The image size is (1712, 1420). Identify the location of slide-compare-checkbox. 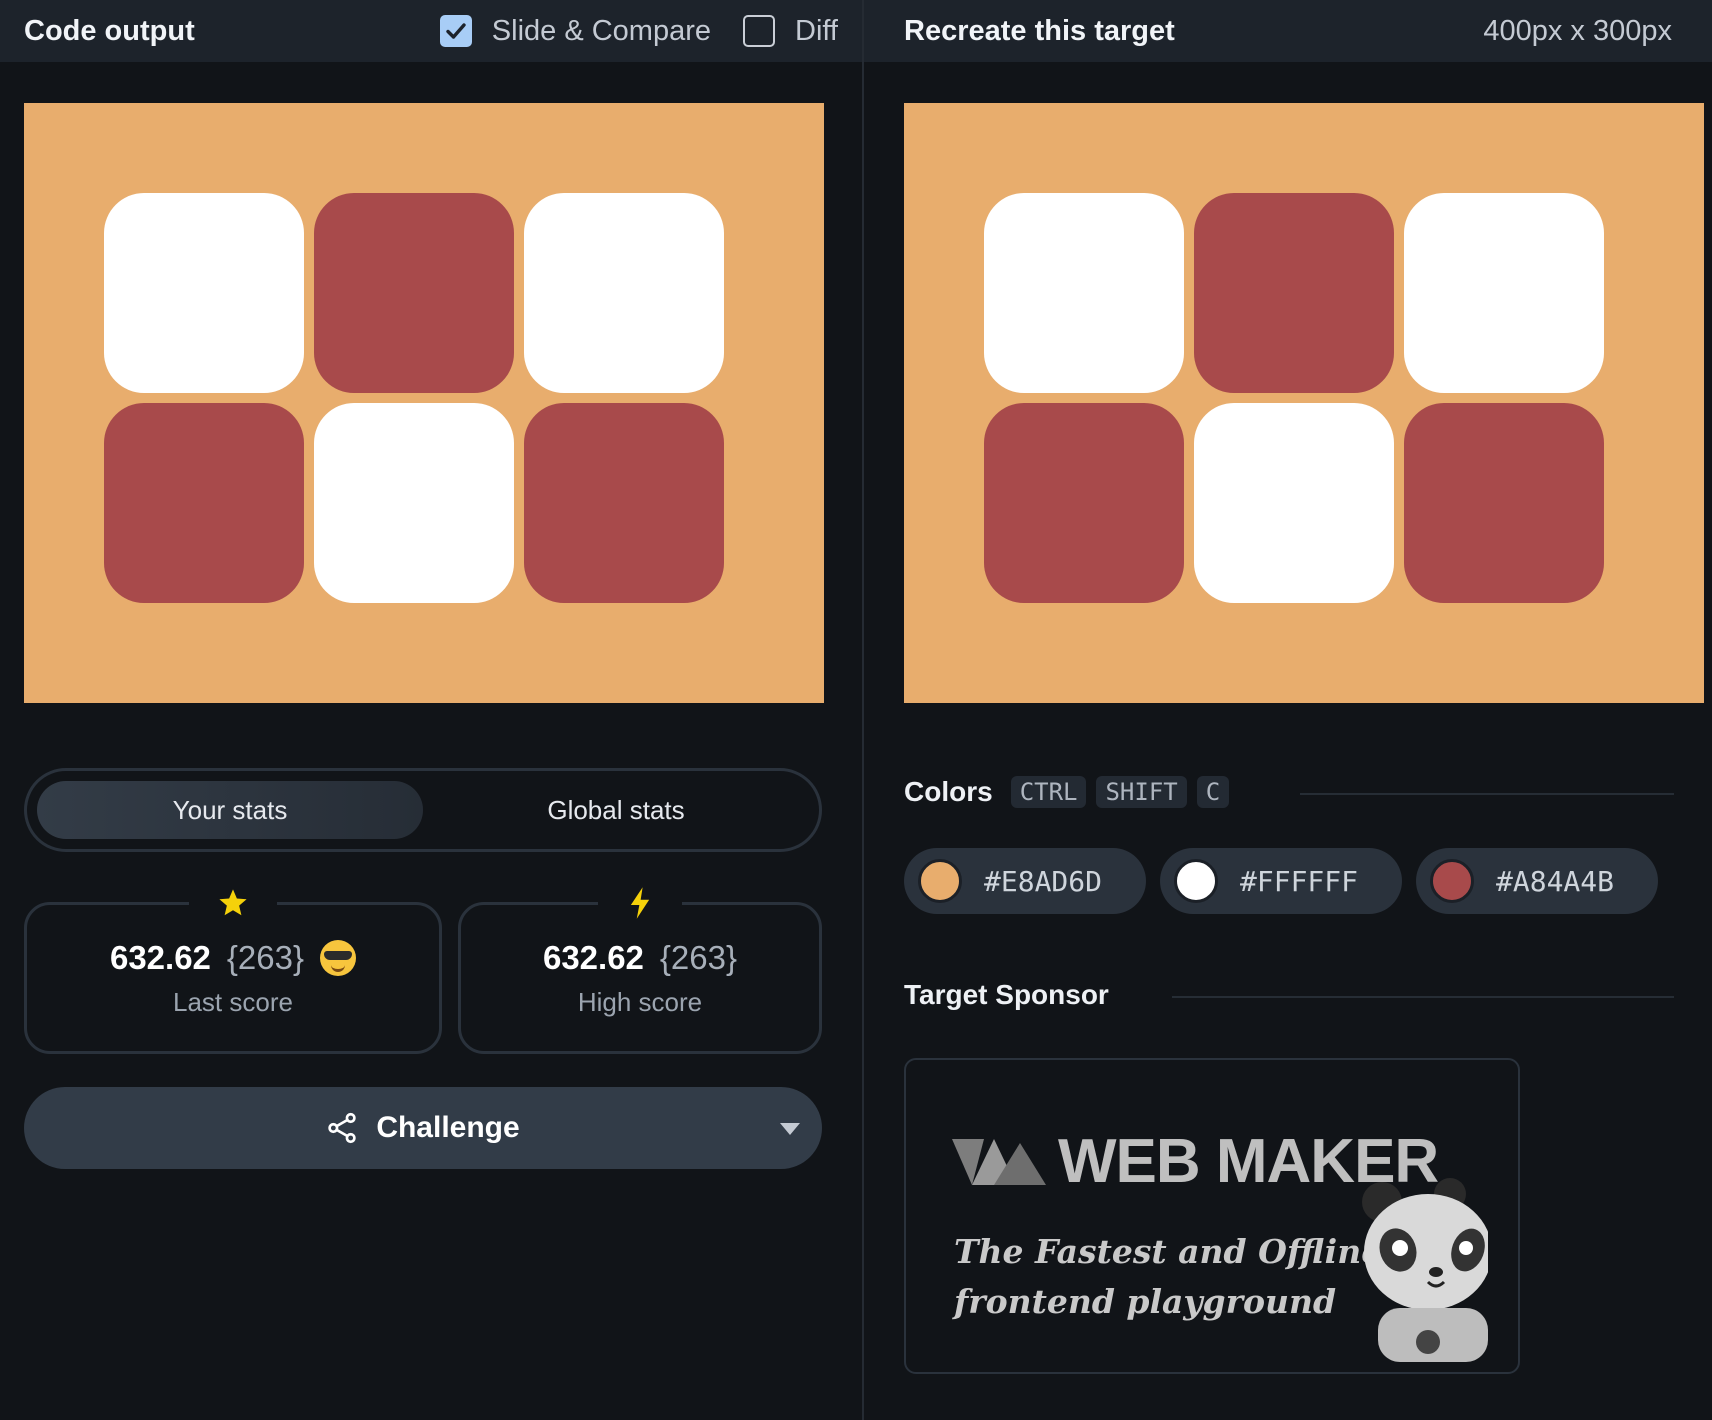
(455, 31).